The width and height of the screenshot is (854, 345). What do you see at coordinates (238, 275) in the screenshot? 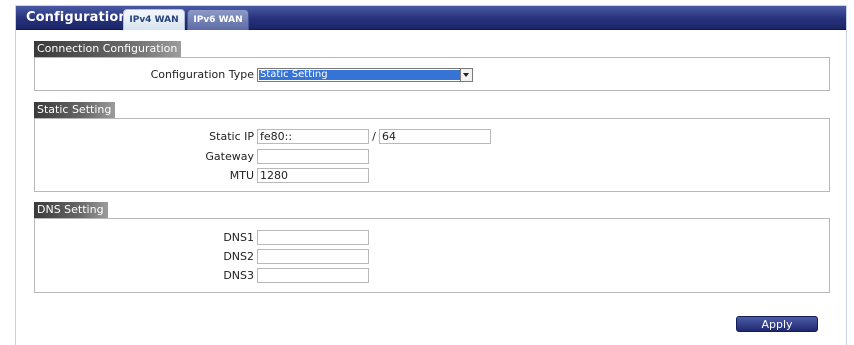
I see `dns3-label: DNS3` at bounding box center [238, 275].